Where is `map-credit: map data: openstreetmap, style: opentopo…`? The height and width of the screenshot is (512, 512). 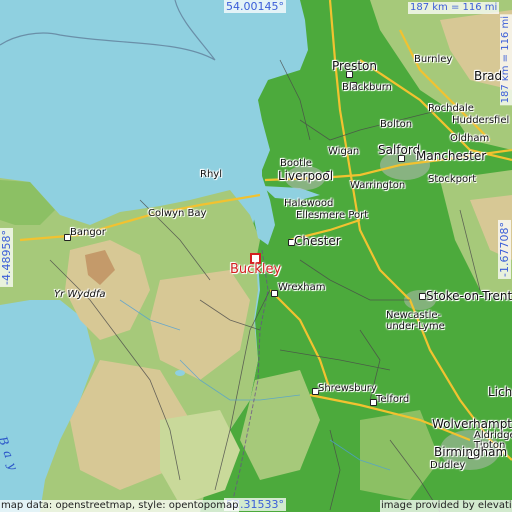 map-credit: map data: openstreetmap, style: opentopo… is located at coordinates (120, 506).